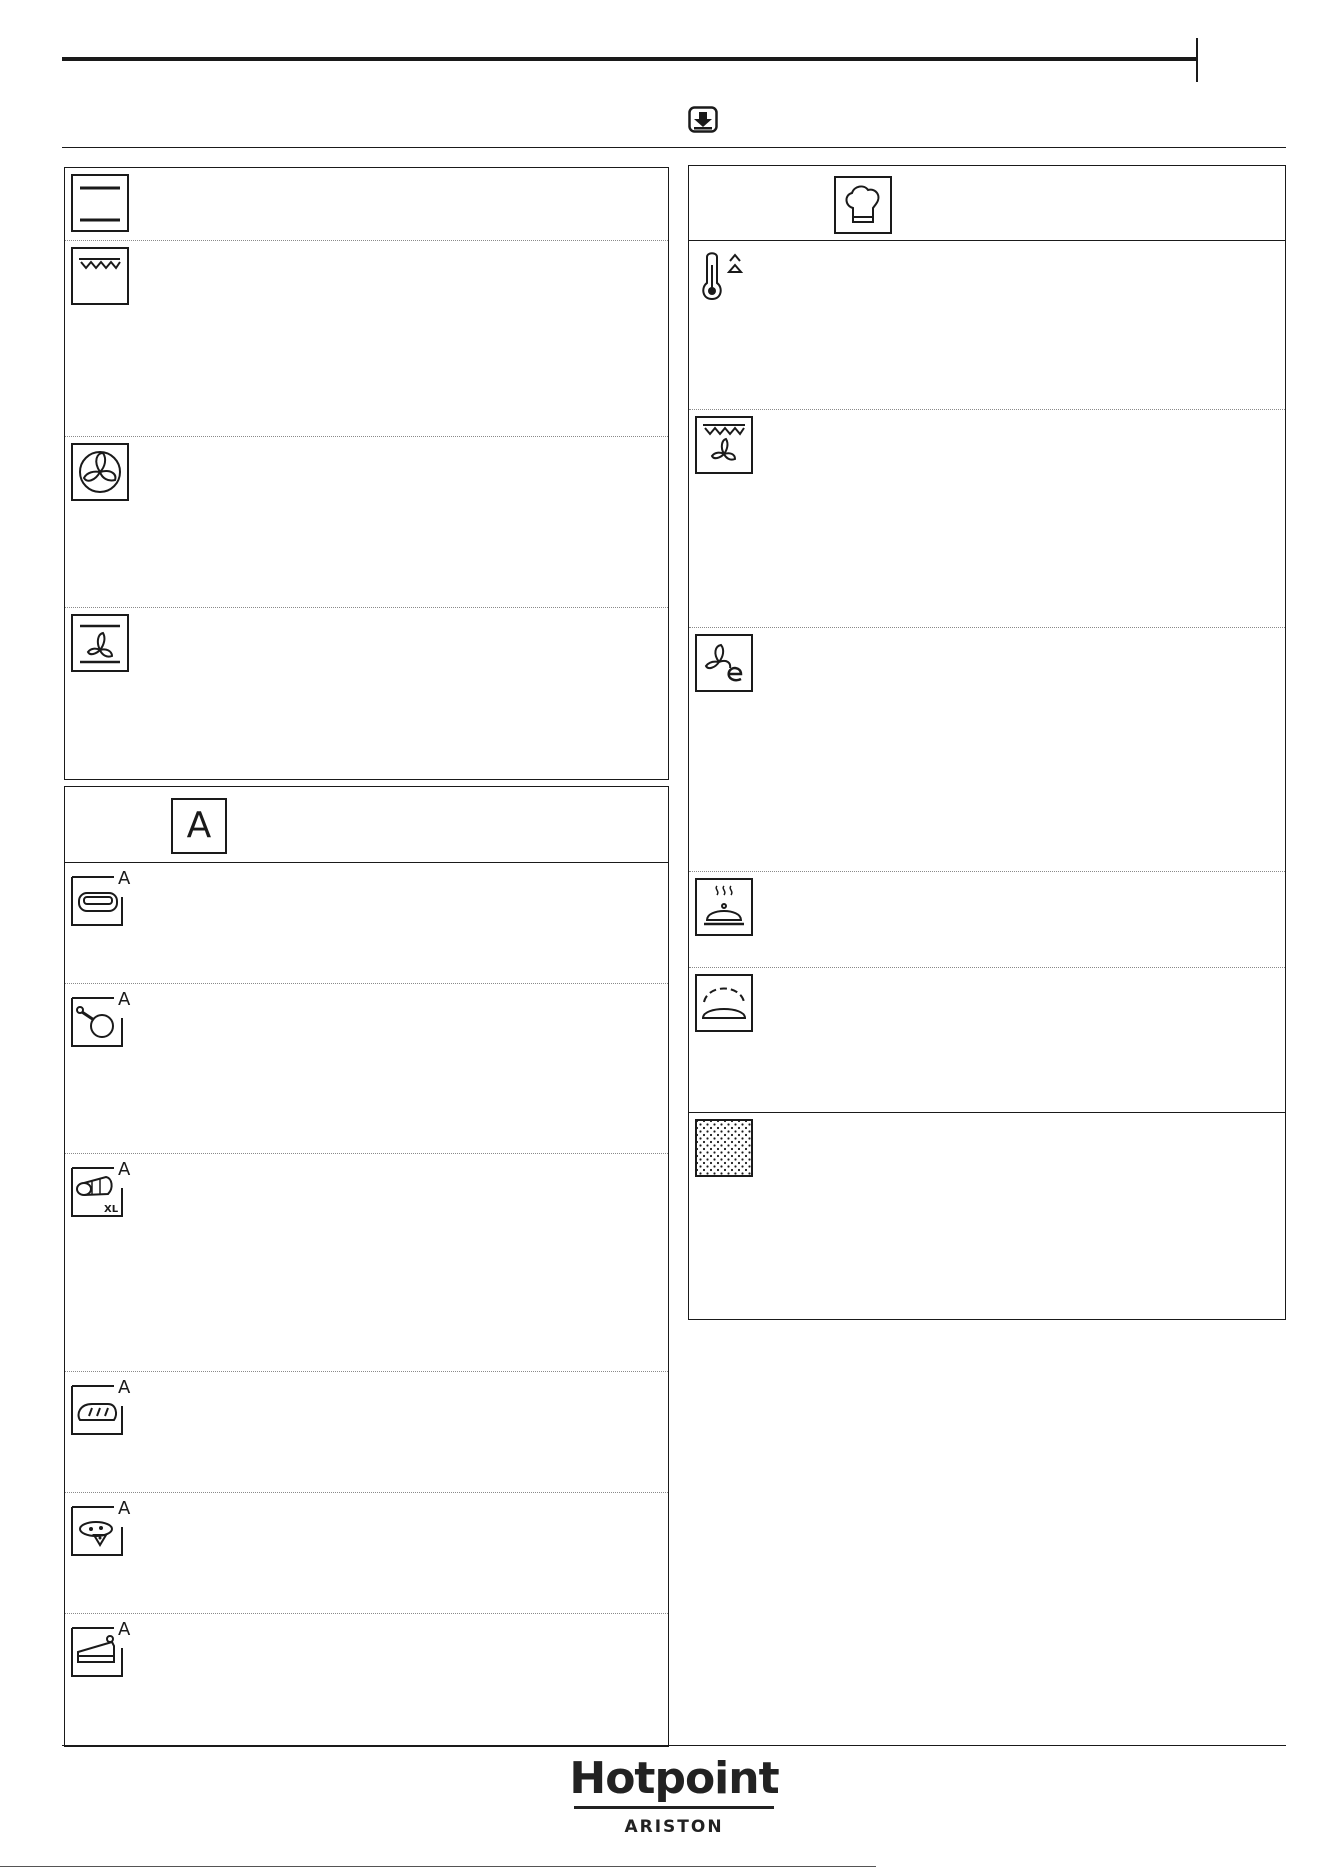 The image size is (1324, 1872). Describe the element at coordinates (366, 1262) in the screenshot. I see `list-item: A XL` at that location.